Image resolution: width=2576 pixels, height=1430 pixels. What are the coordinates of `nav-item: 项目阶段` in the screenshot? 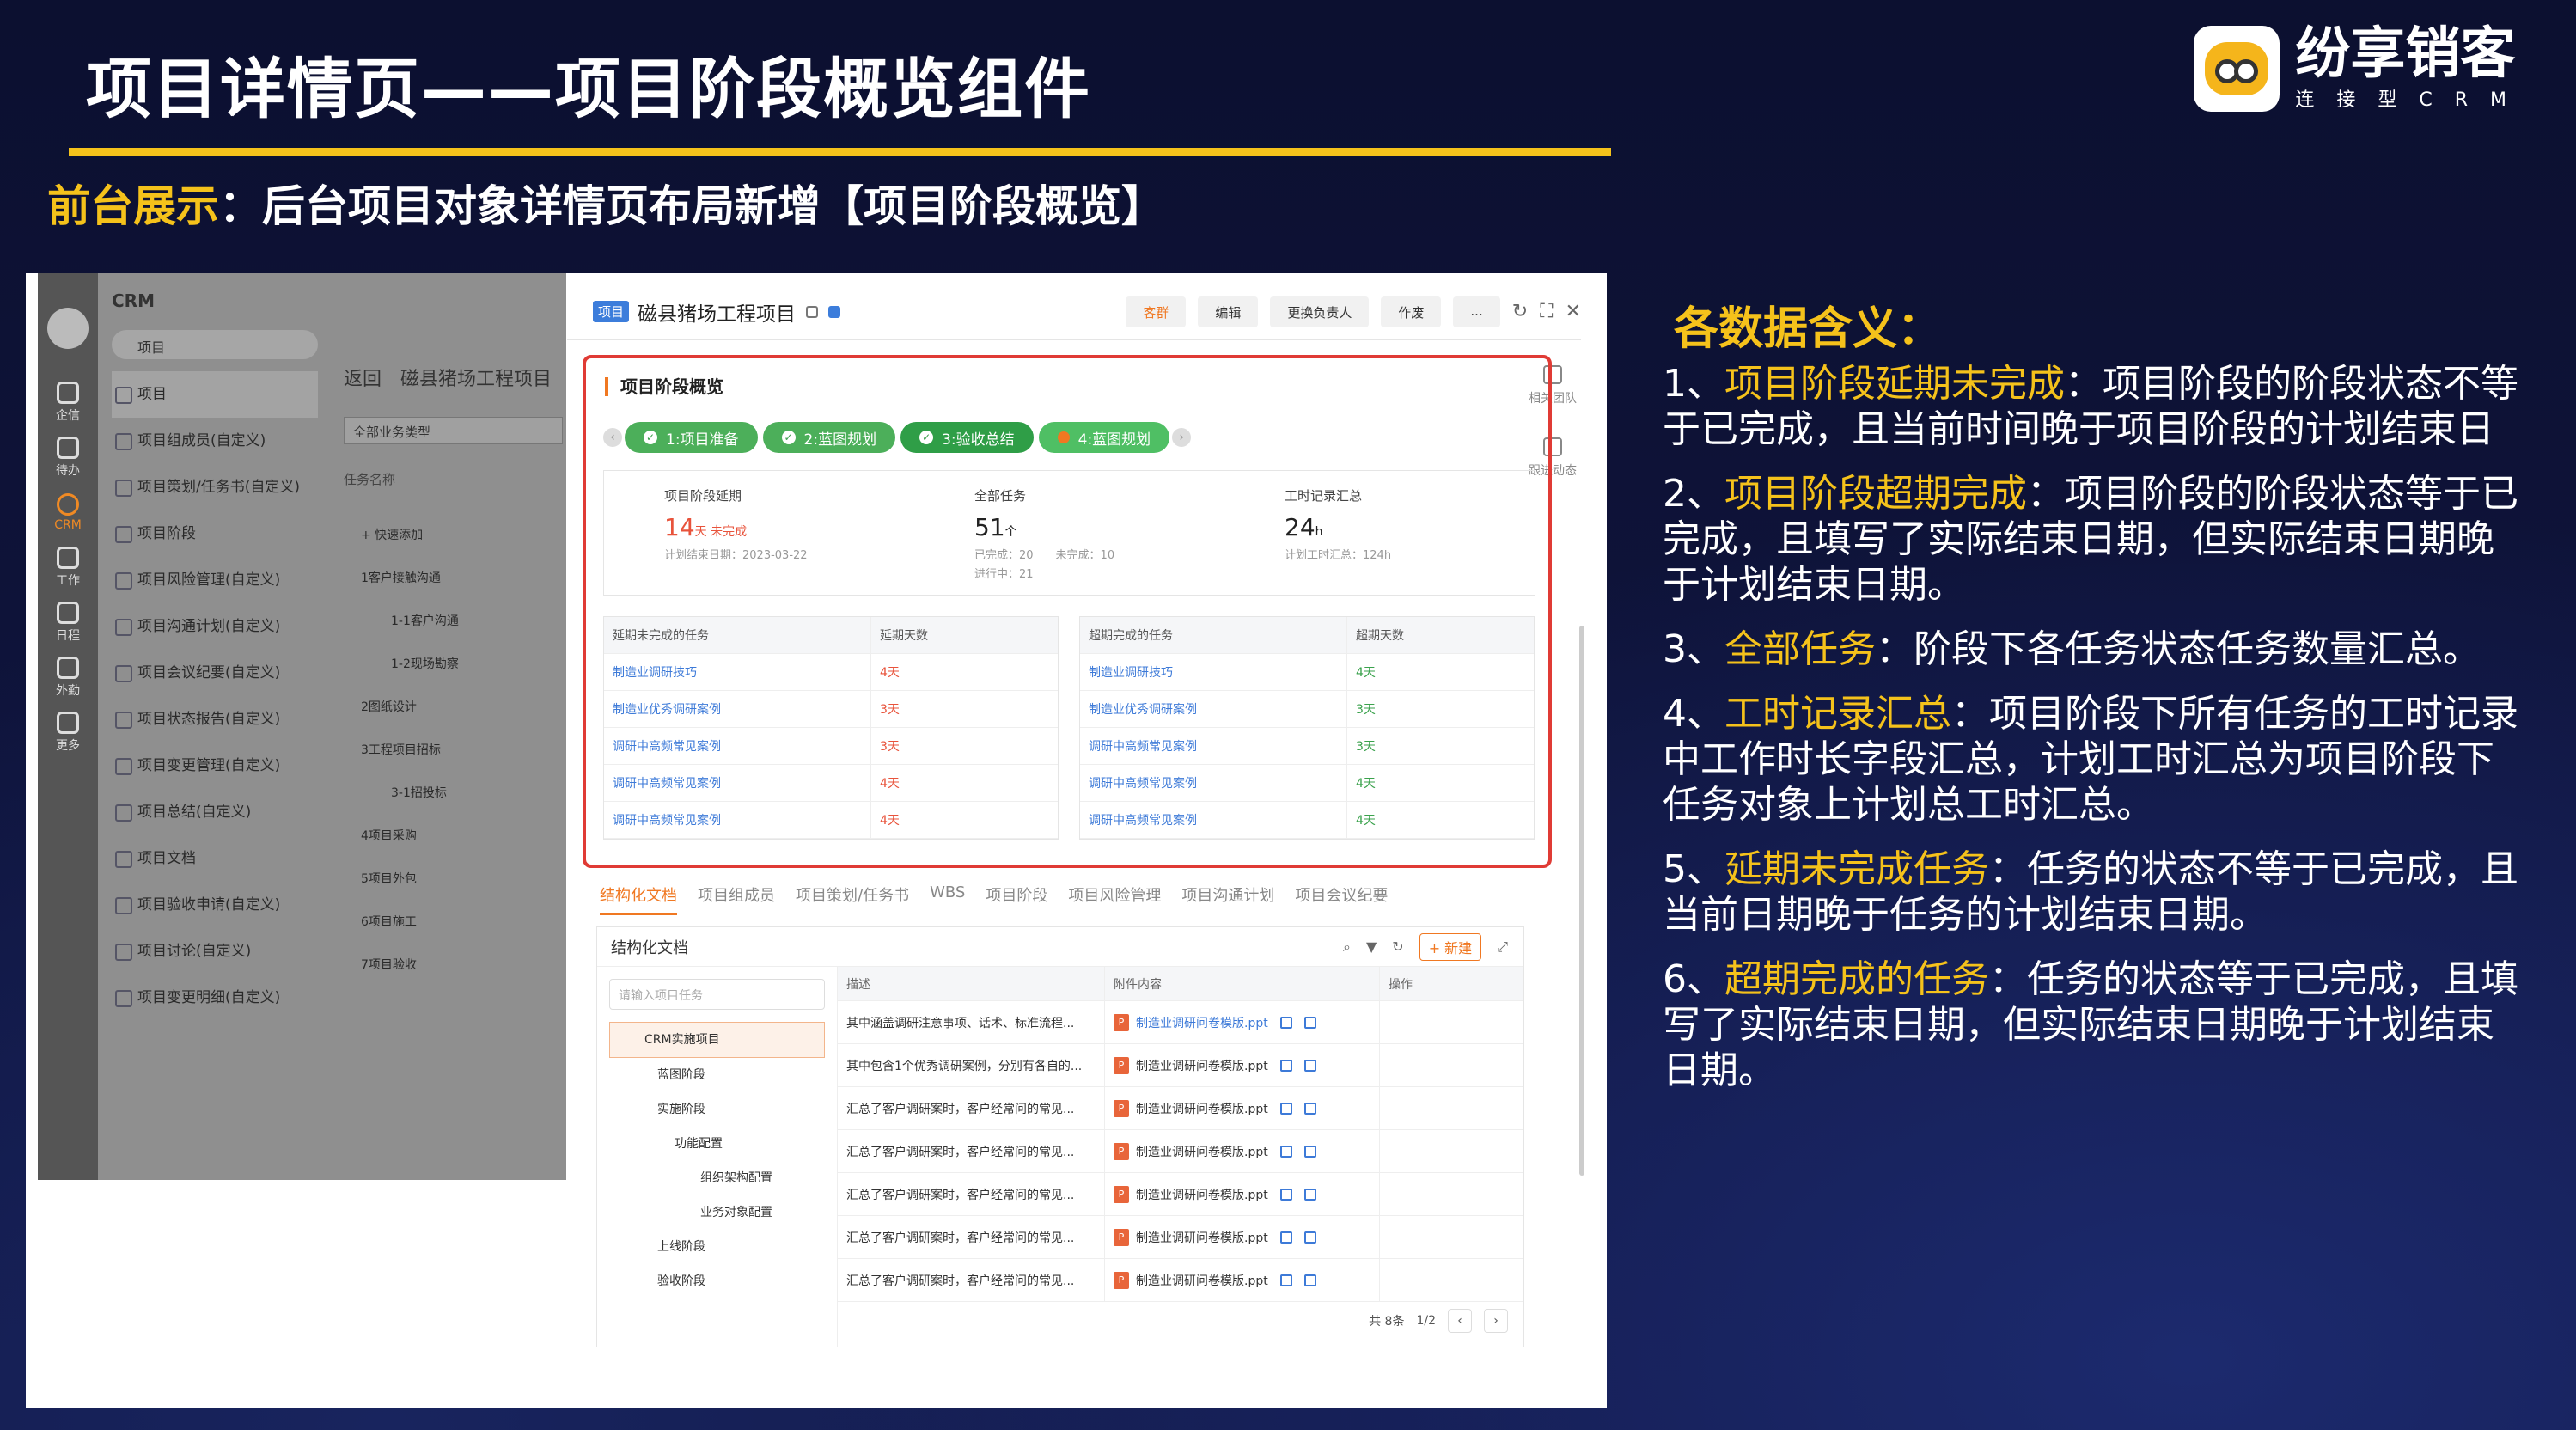 It's located at (215, 533).